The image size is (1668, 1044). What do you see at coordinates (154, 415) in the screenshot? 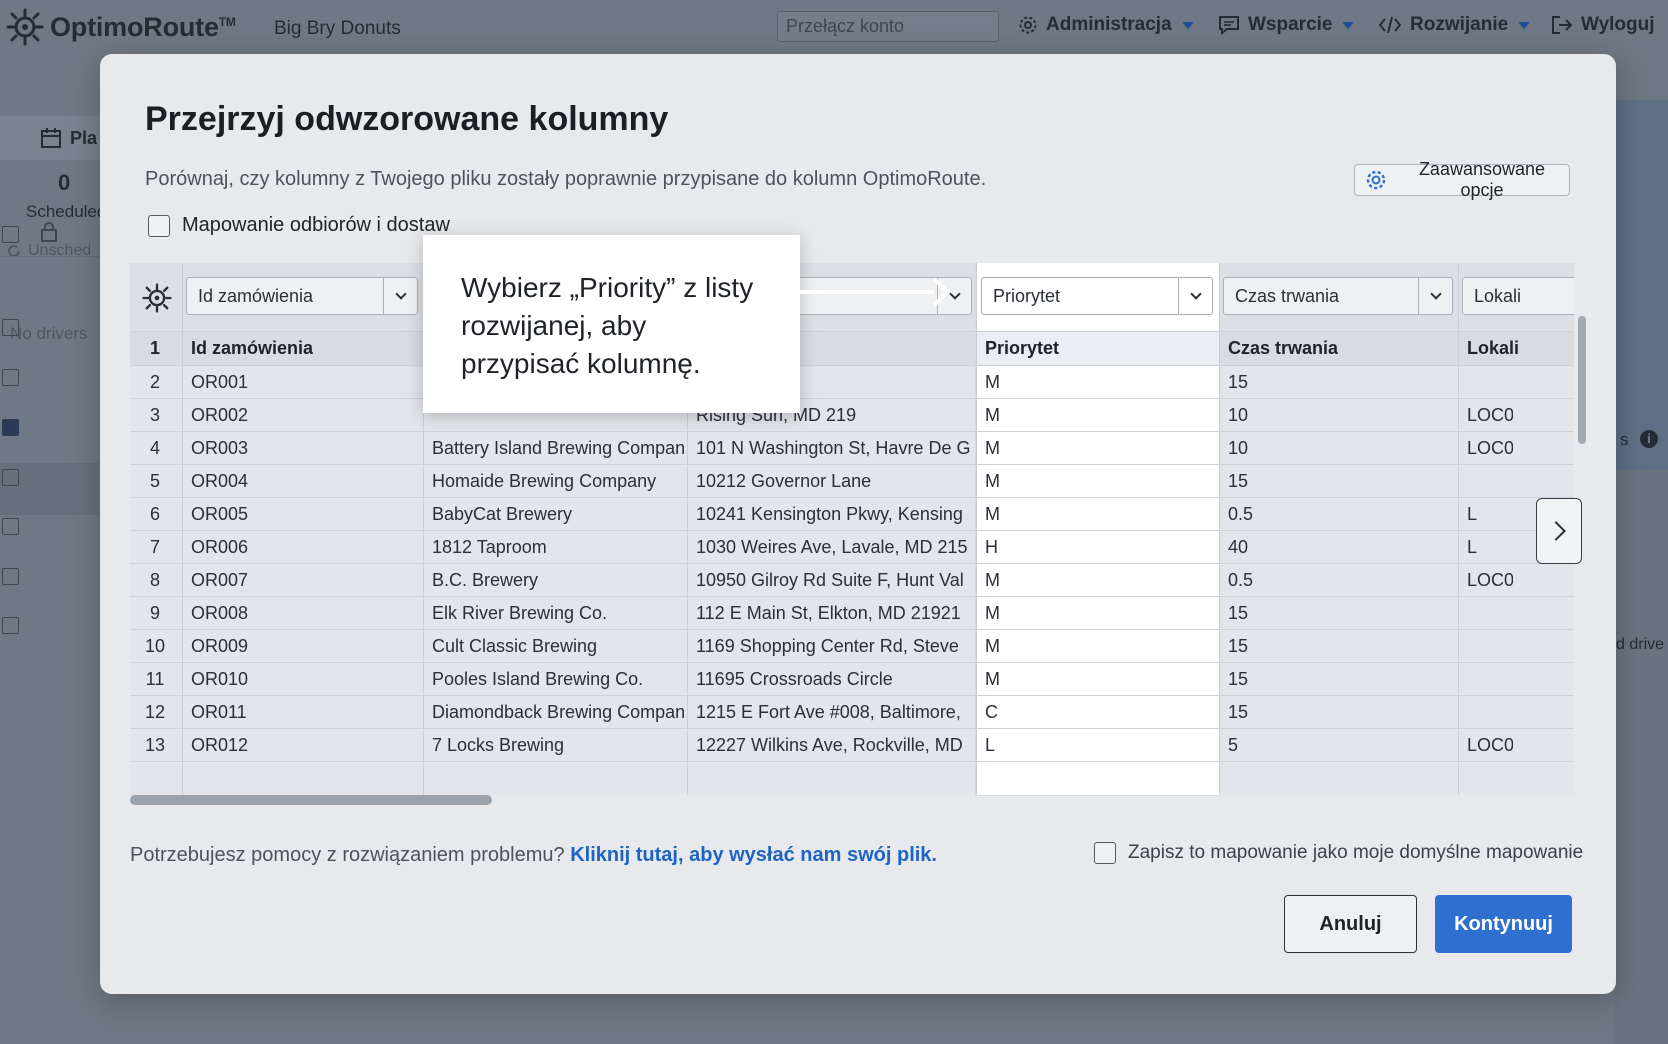
I see `row-number: 3` at bounding box center [154, 415].